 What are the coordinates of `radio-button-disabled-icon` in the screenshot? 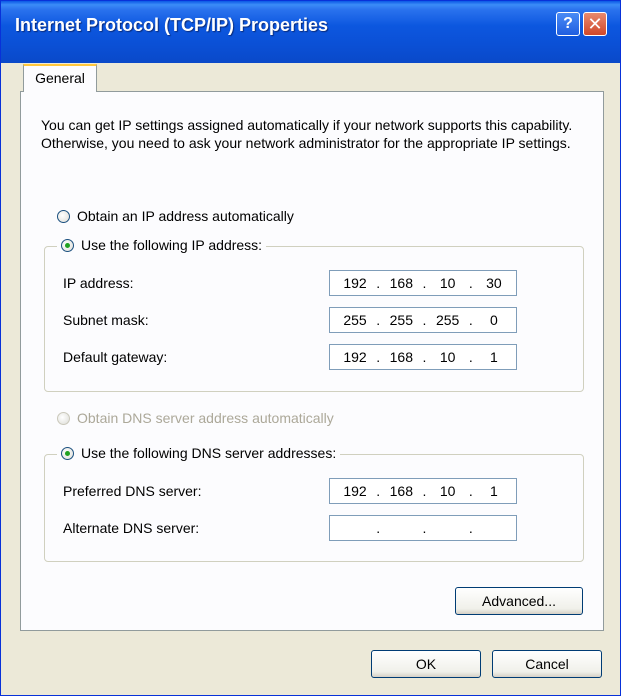 It's located at (63, 418).